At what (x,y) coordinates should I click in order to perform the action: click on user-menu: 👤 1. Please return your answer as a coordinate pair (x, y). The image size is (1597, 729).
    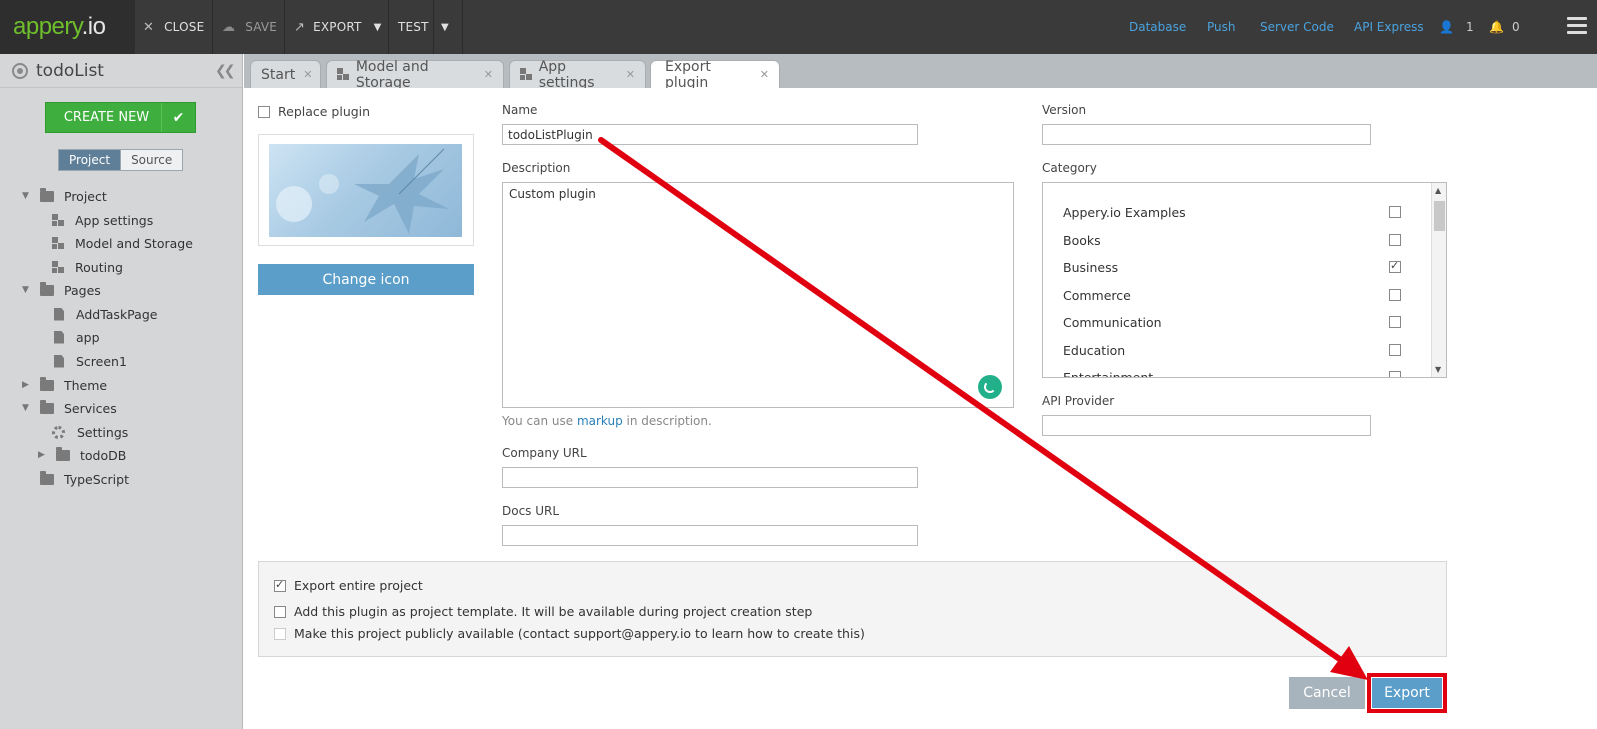
    Looking at the image, I should click on (1456, 27).